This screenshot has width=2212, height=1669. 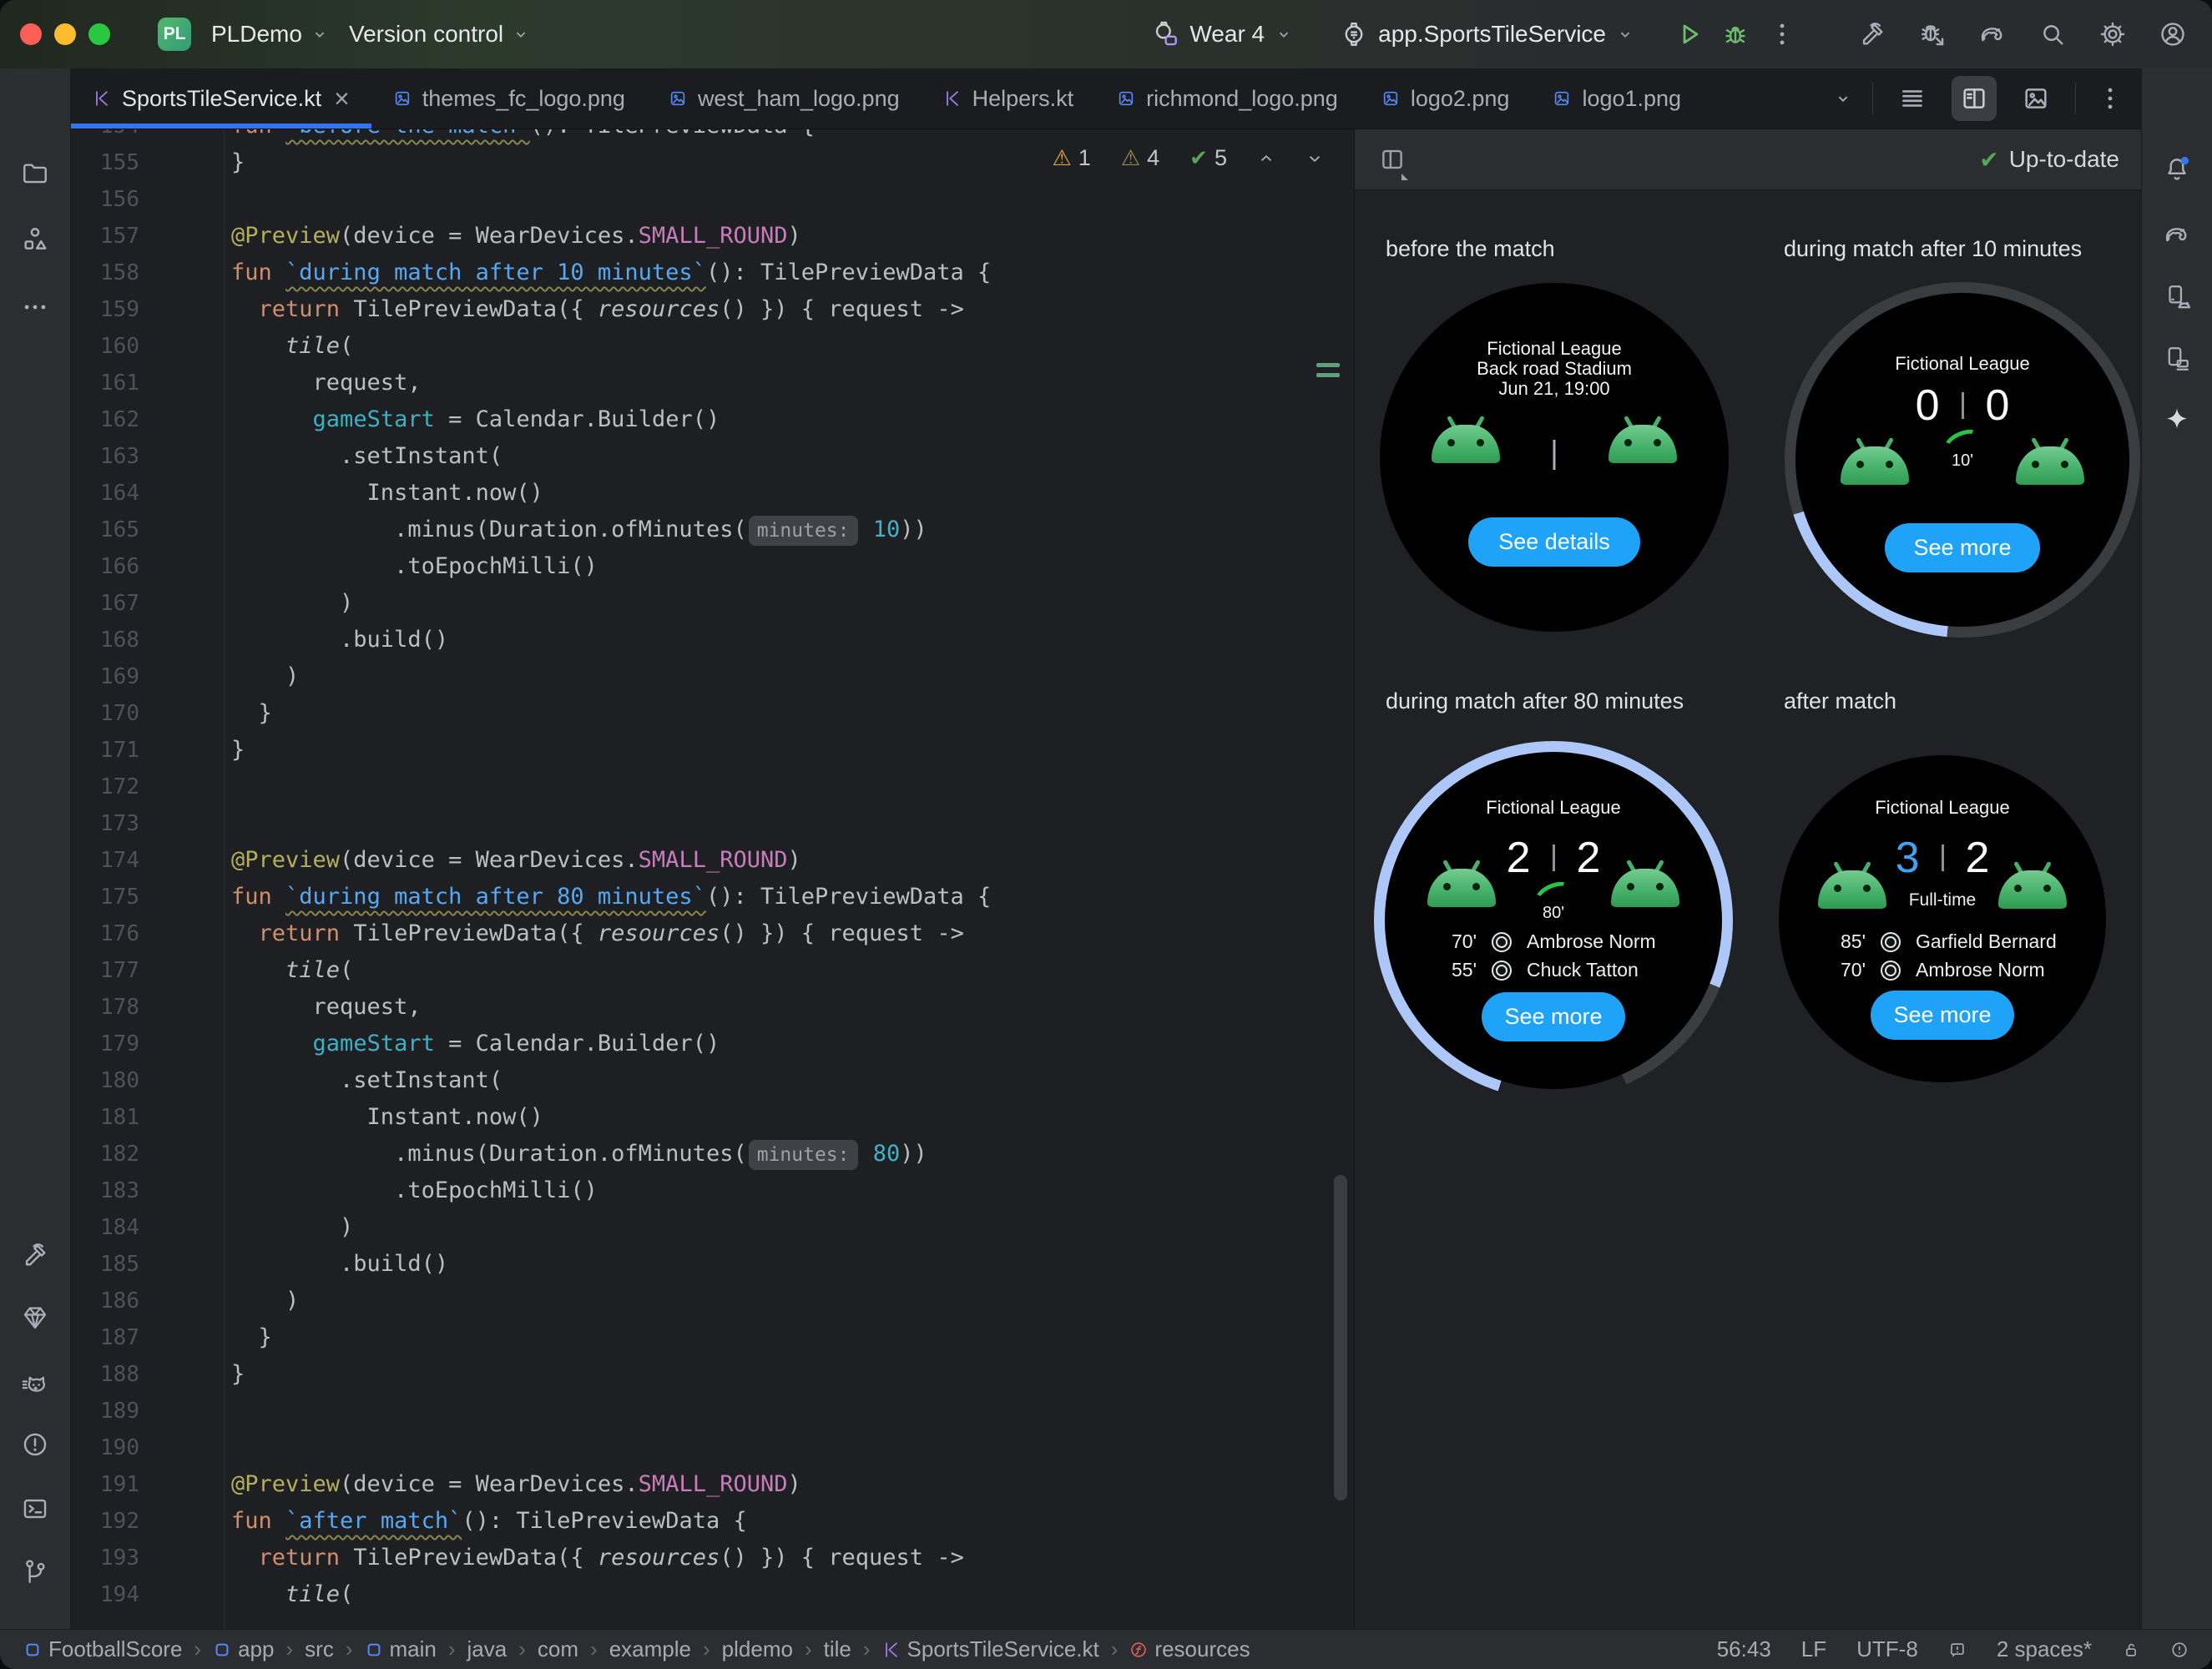 I want to click on running-devices-tool-button, so click(x=2176, y=358).